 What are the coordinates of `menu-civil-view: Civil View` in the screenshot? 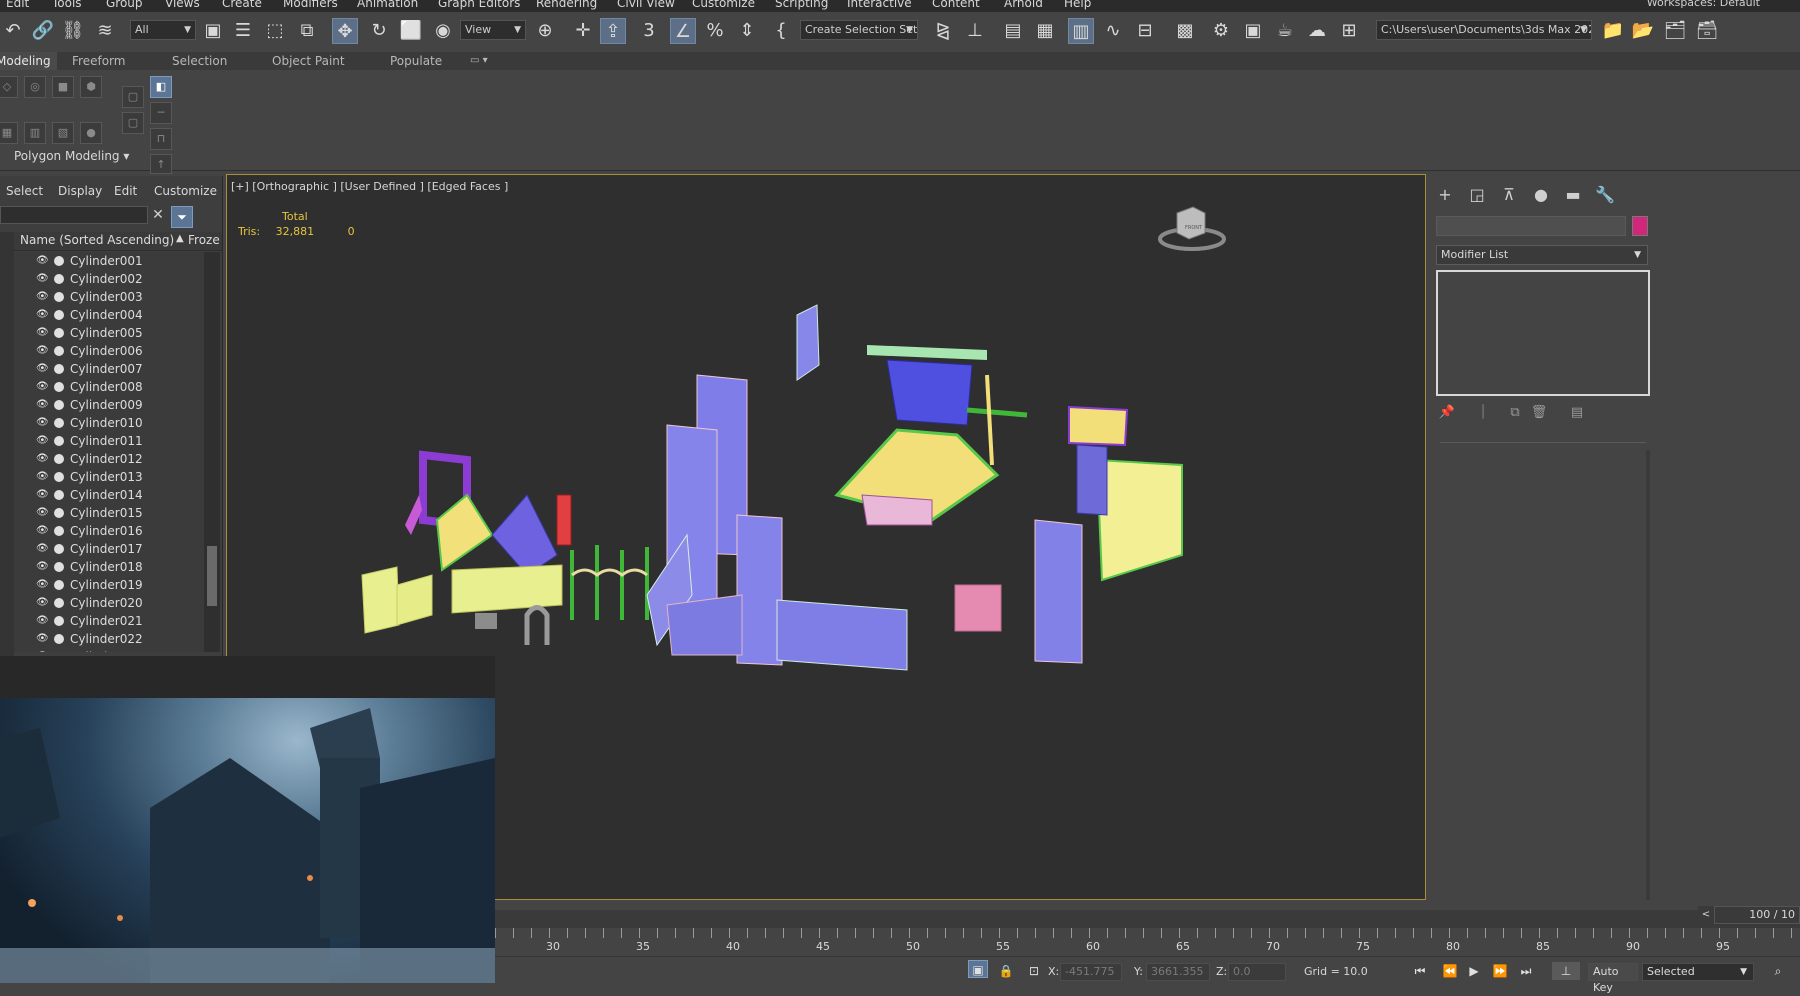 It's located at (646, 5).